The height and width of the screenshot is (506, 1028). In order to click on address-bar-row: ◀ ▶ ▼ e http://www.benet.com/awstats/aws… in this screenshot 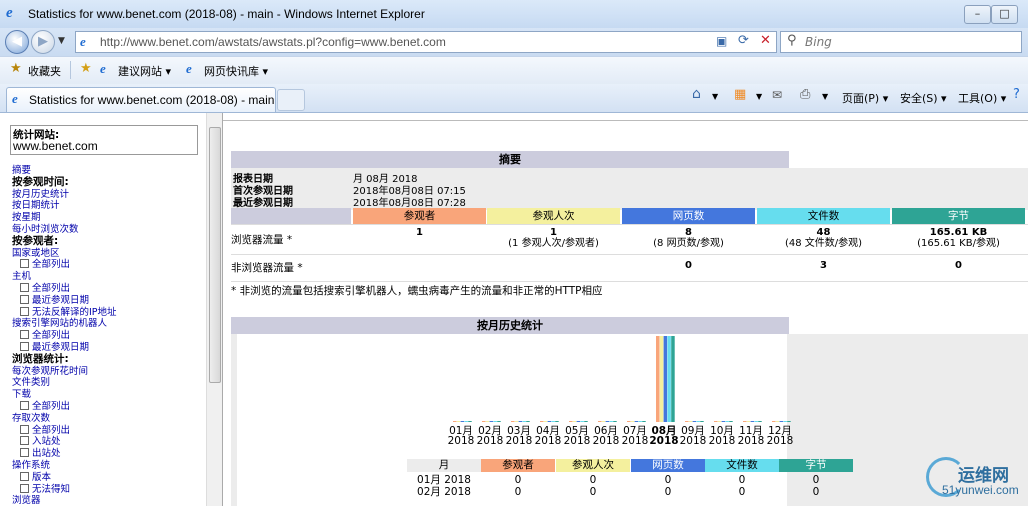, I will do `click(514, 42)`.